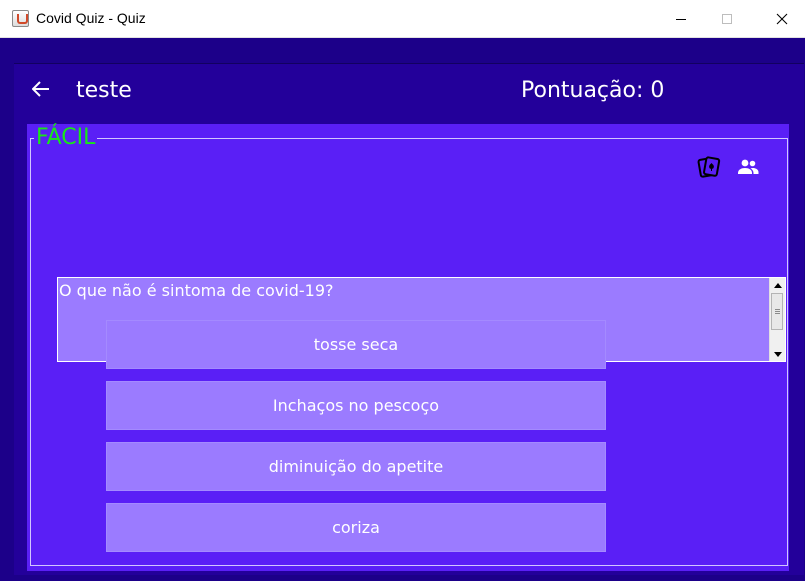 This screenshot has height=581, width=805. What do you see at coordinates (91, 18) in the screenshot?
I see `window-title: Covid Quiz - Quiz` at bounding box center [91, 18].